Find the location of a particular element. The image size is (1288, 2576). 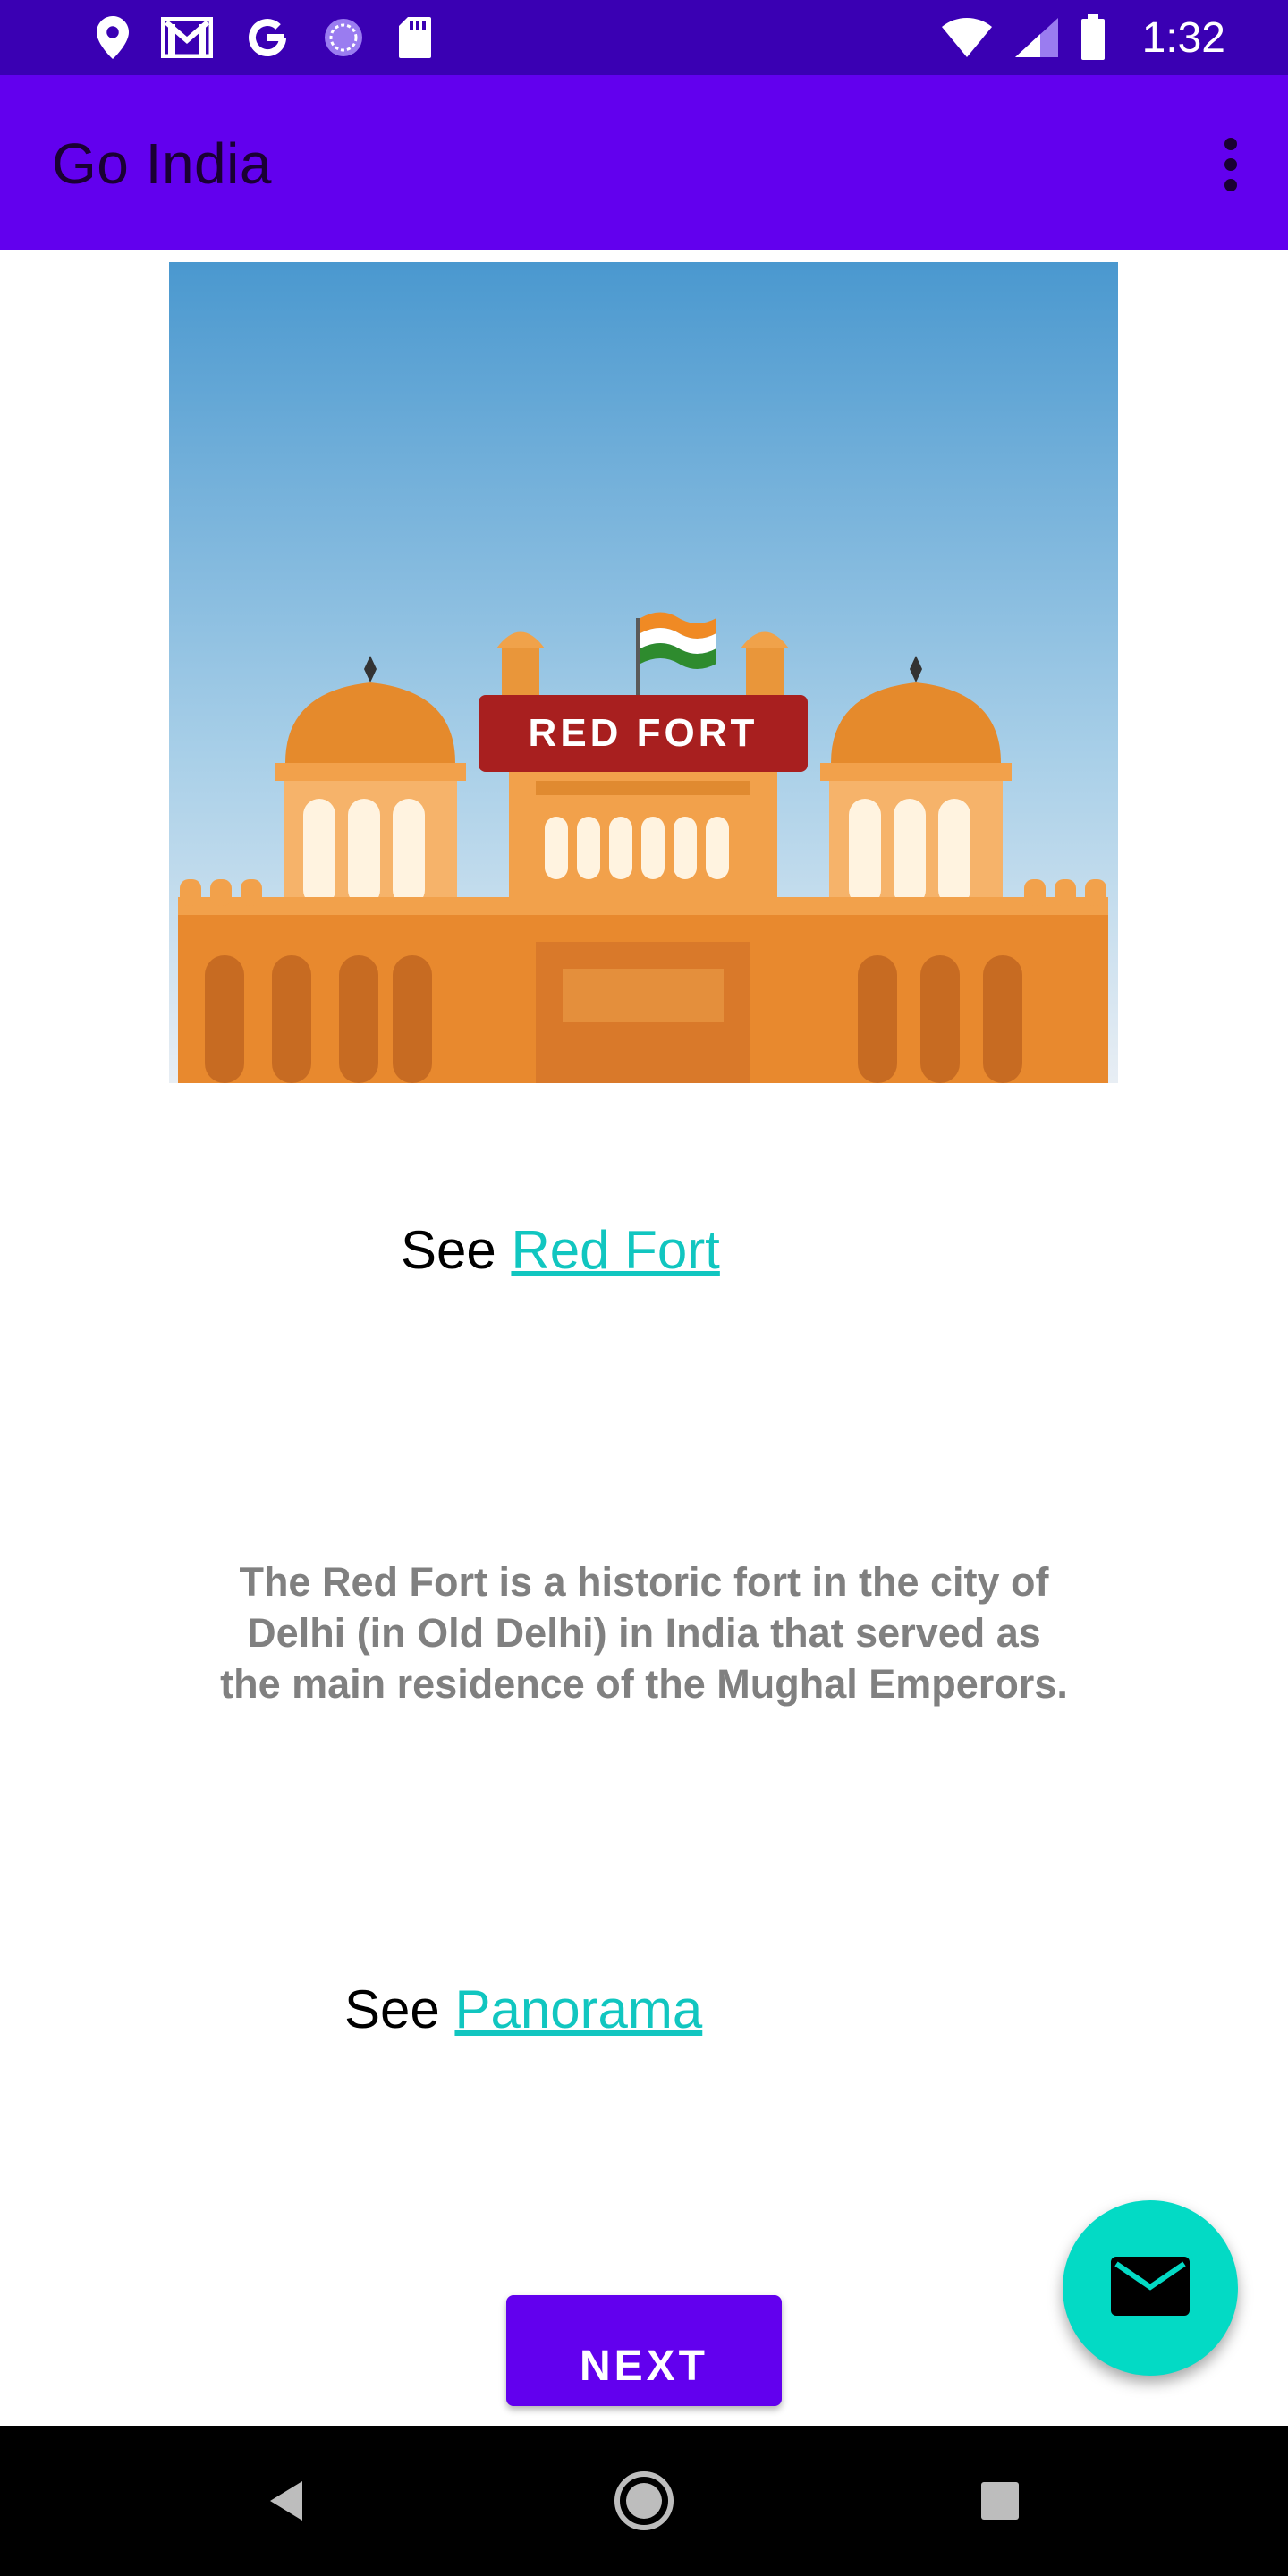

sync-icon is located at coordinates (343, 37).